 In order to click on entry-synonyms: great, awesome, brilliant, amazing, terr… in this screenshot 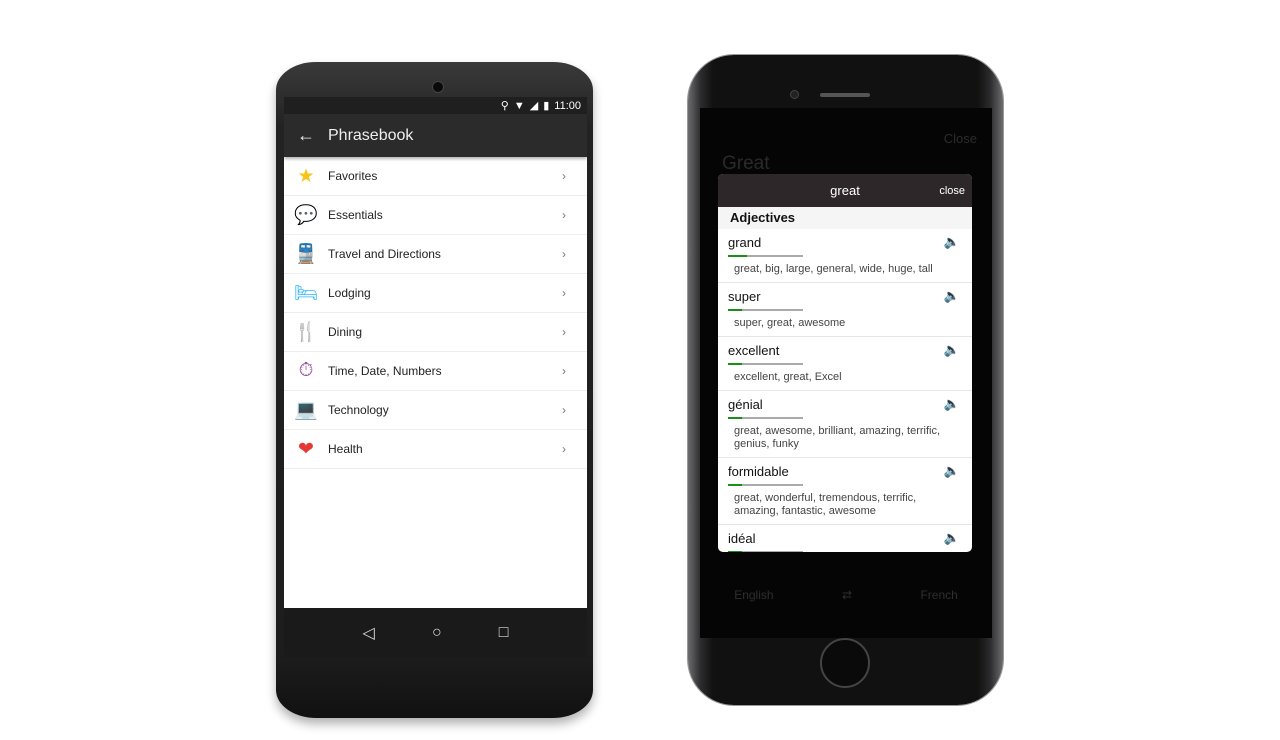, I will do `click(837, 437)`.